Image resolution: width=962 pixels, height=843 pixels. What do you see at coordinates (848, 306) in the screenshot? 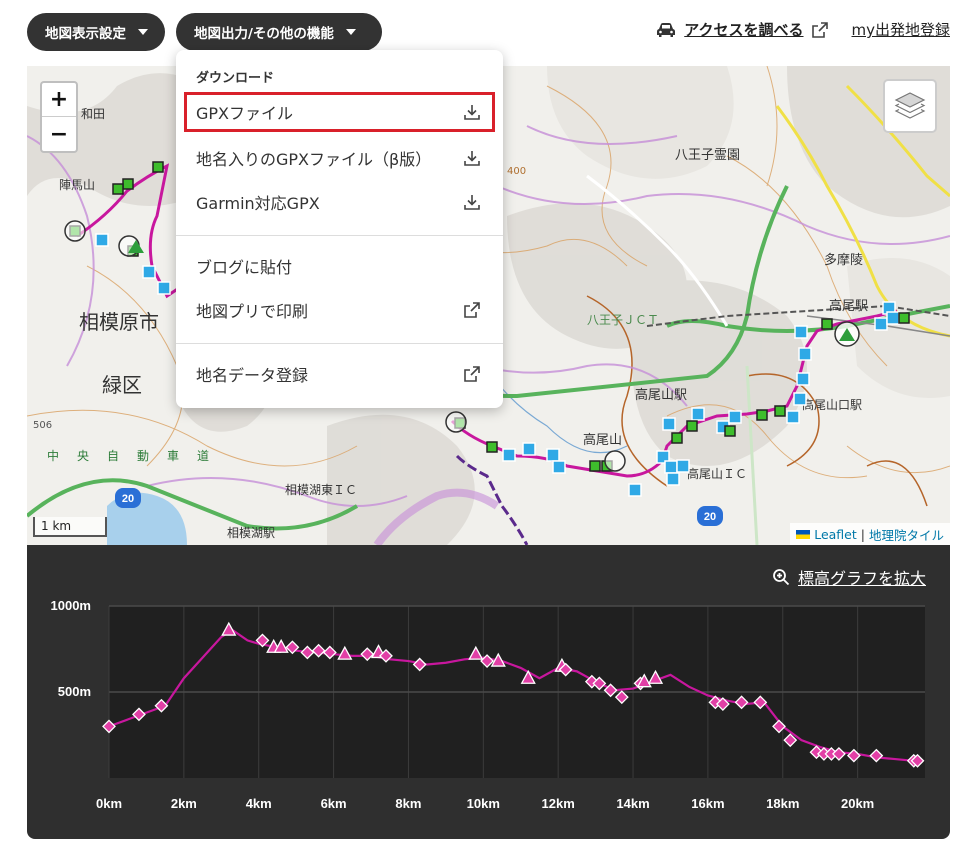
I see `map-label: 高尾駅` at bounding box center [848, 306].